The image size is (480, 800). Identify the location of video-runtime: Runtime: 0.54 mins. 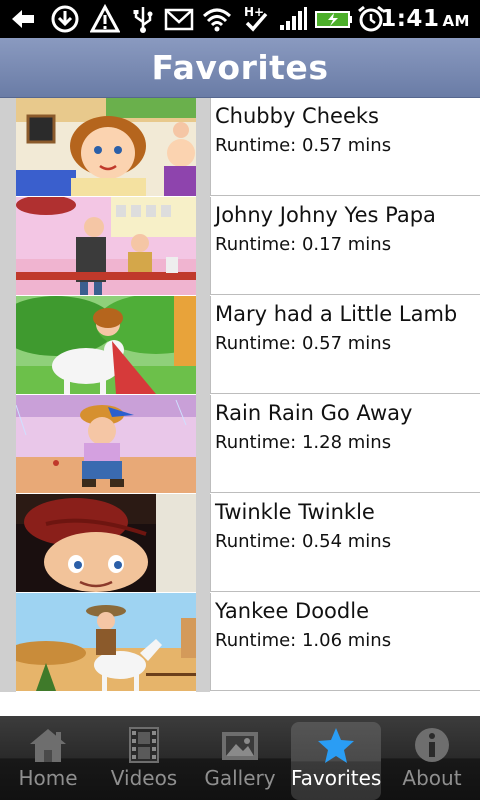
(303, 541).